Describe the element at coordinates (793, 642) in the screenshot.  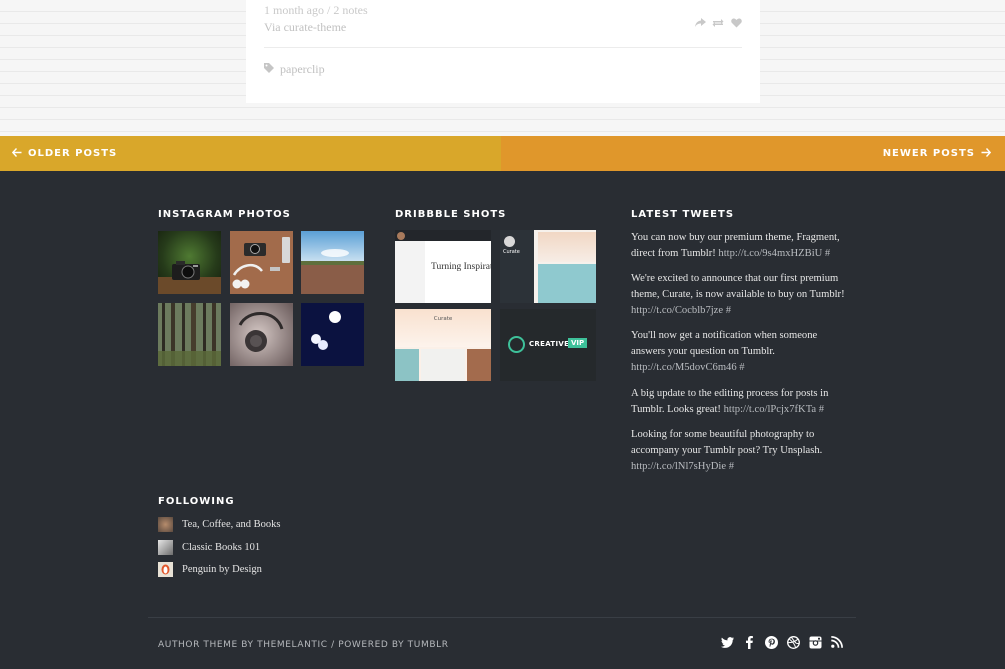
I see `dribbble-icon` at that location.